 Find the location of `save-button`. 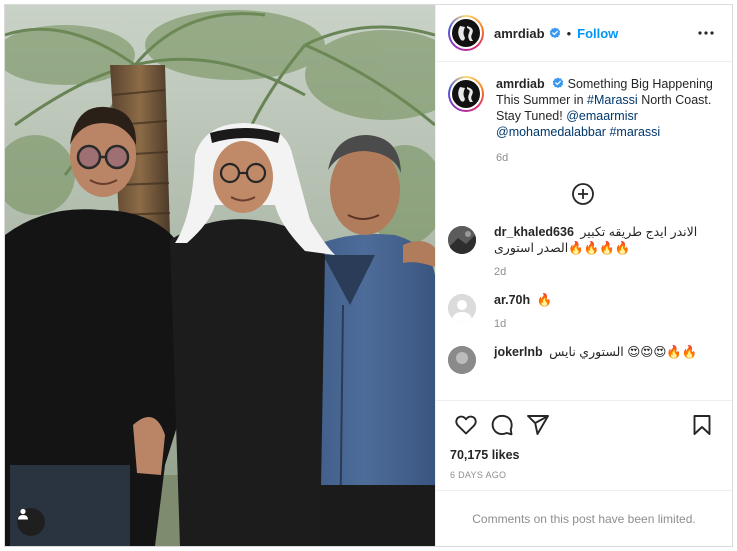

save-button is located at coordinates (702, 425).